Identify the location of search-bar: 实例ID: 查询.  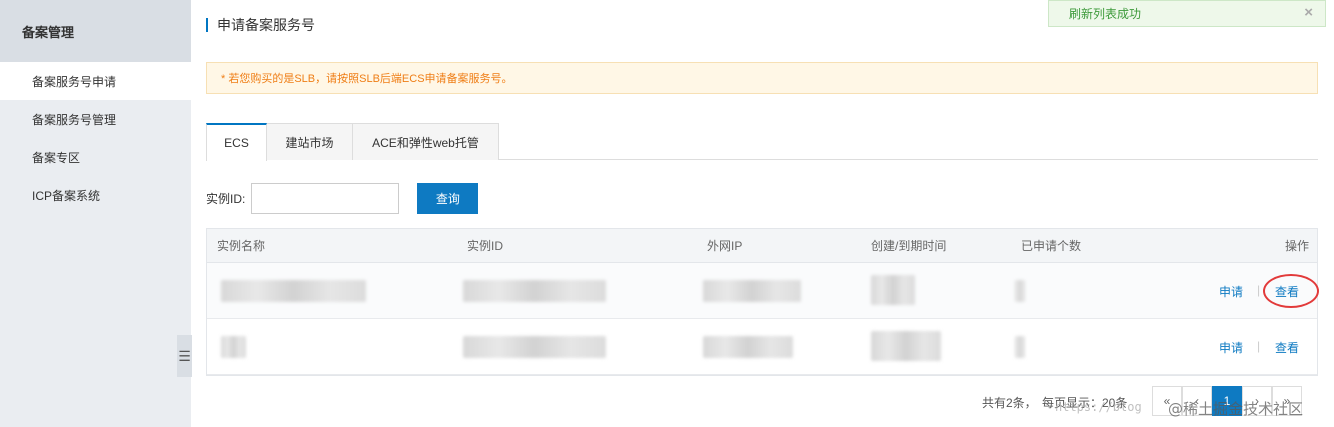
(342, 198).